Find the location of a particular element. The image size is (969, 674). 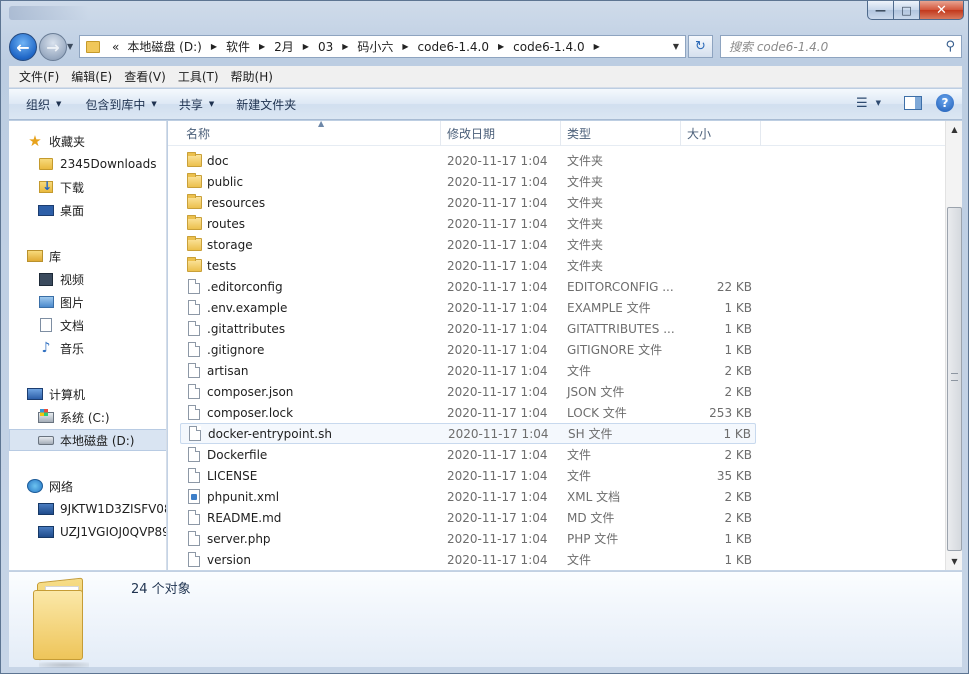

back-button: ← is located at coordinates (23, 47).